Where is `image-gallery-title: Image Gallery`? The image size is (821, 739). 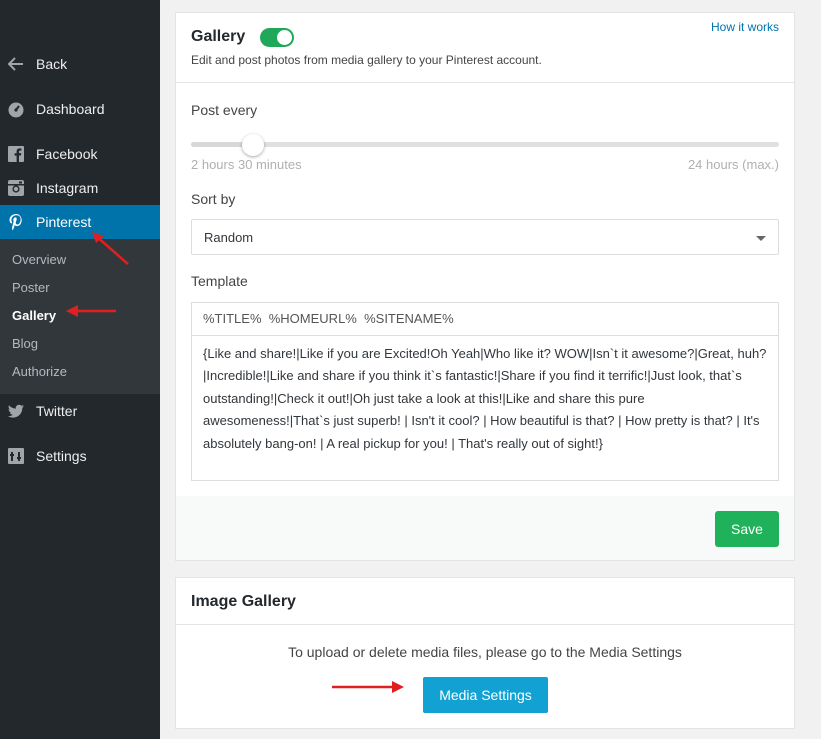
image-gallery-title: Image Gallery is located at coordinates (243, 601).